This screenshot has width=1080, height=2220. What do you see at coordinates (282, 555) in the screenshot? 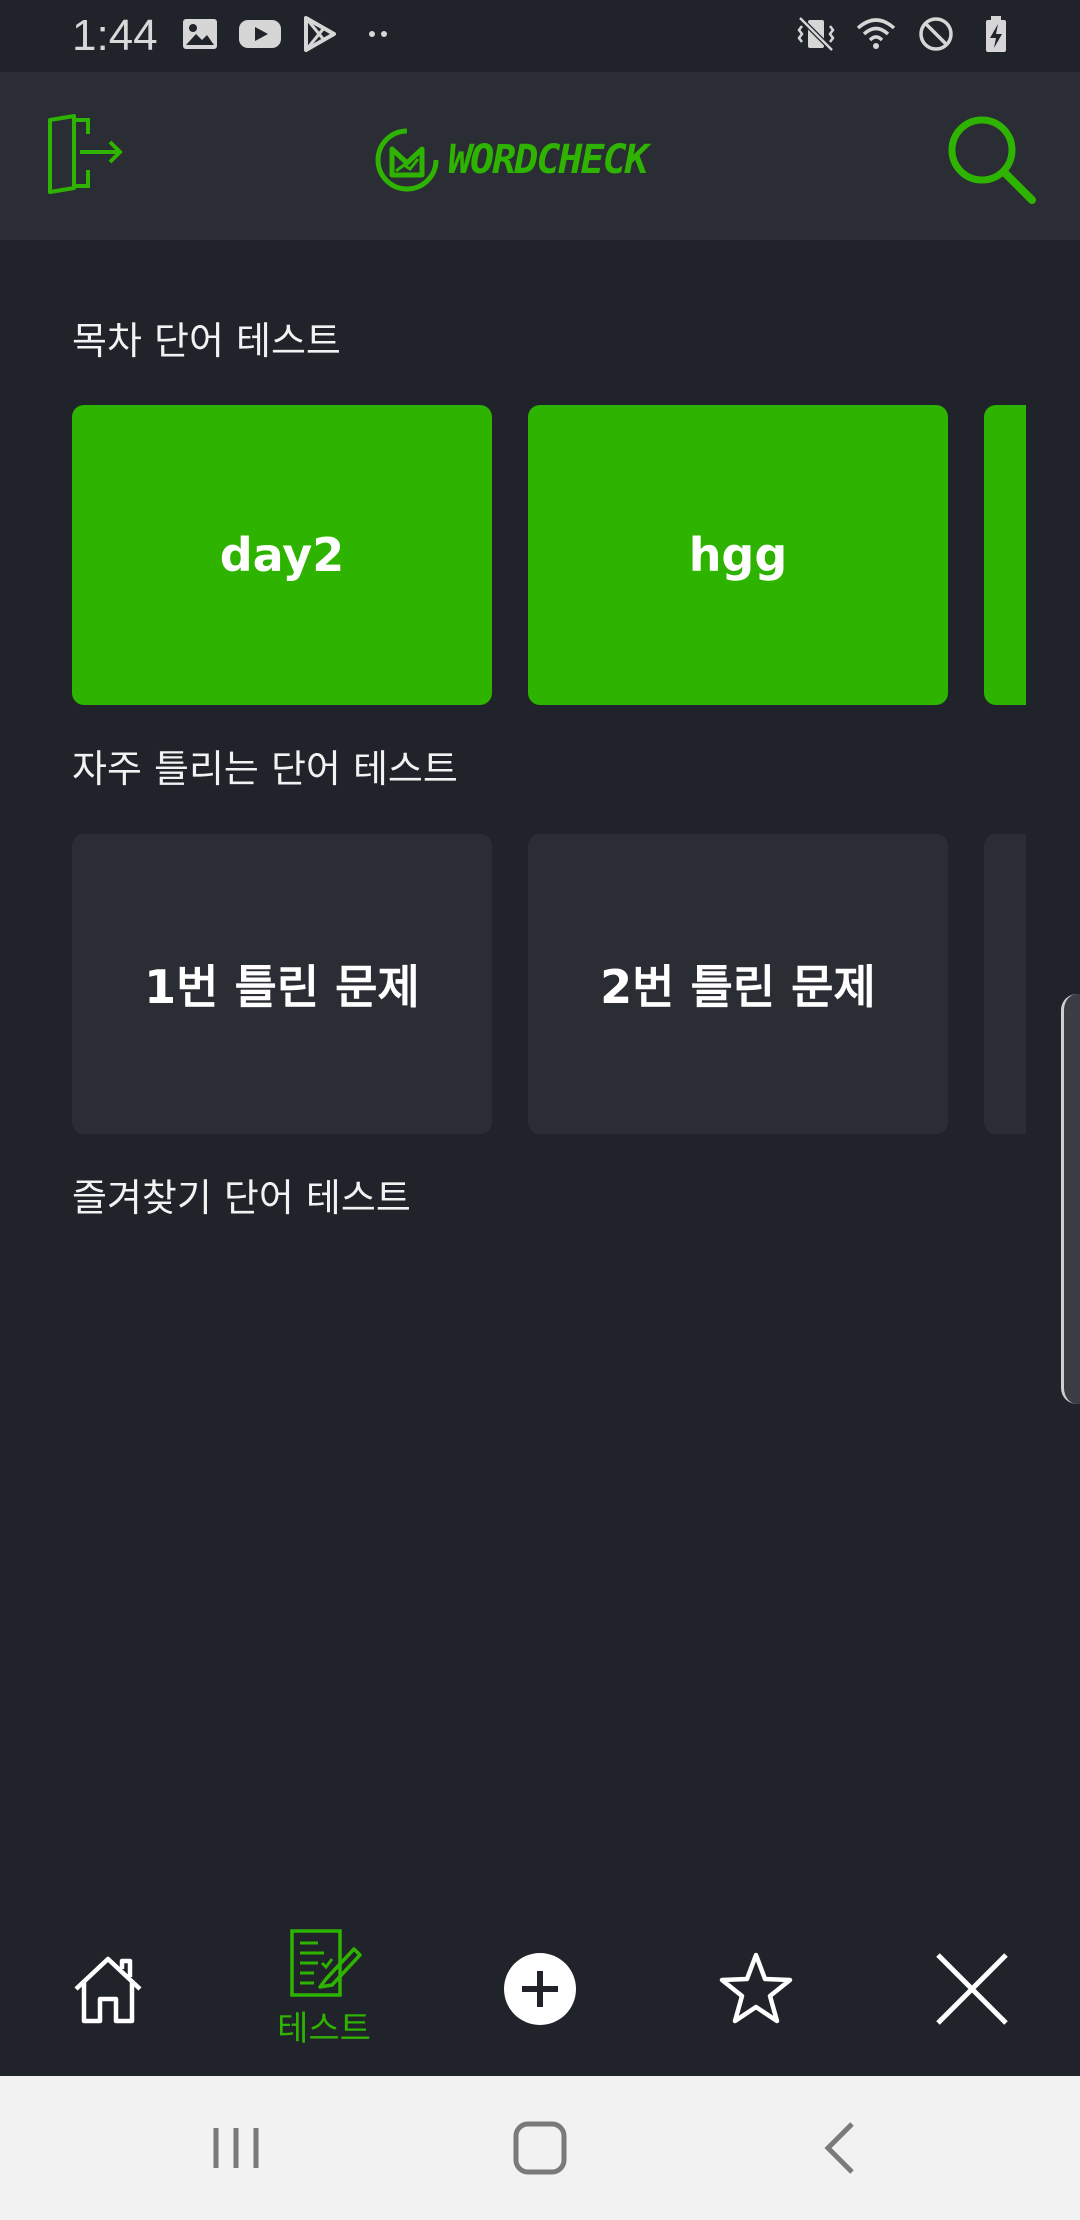
I see `toc-card: day2` at bounding box center [282, 555].